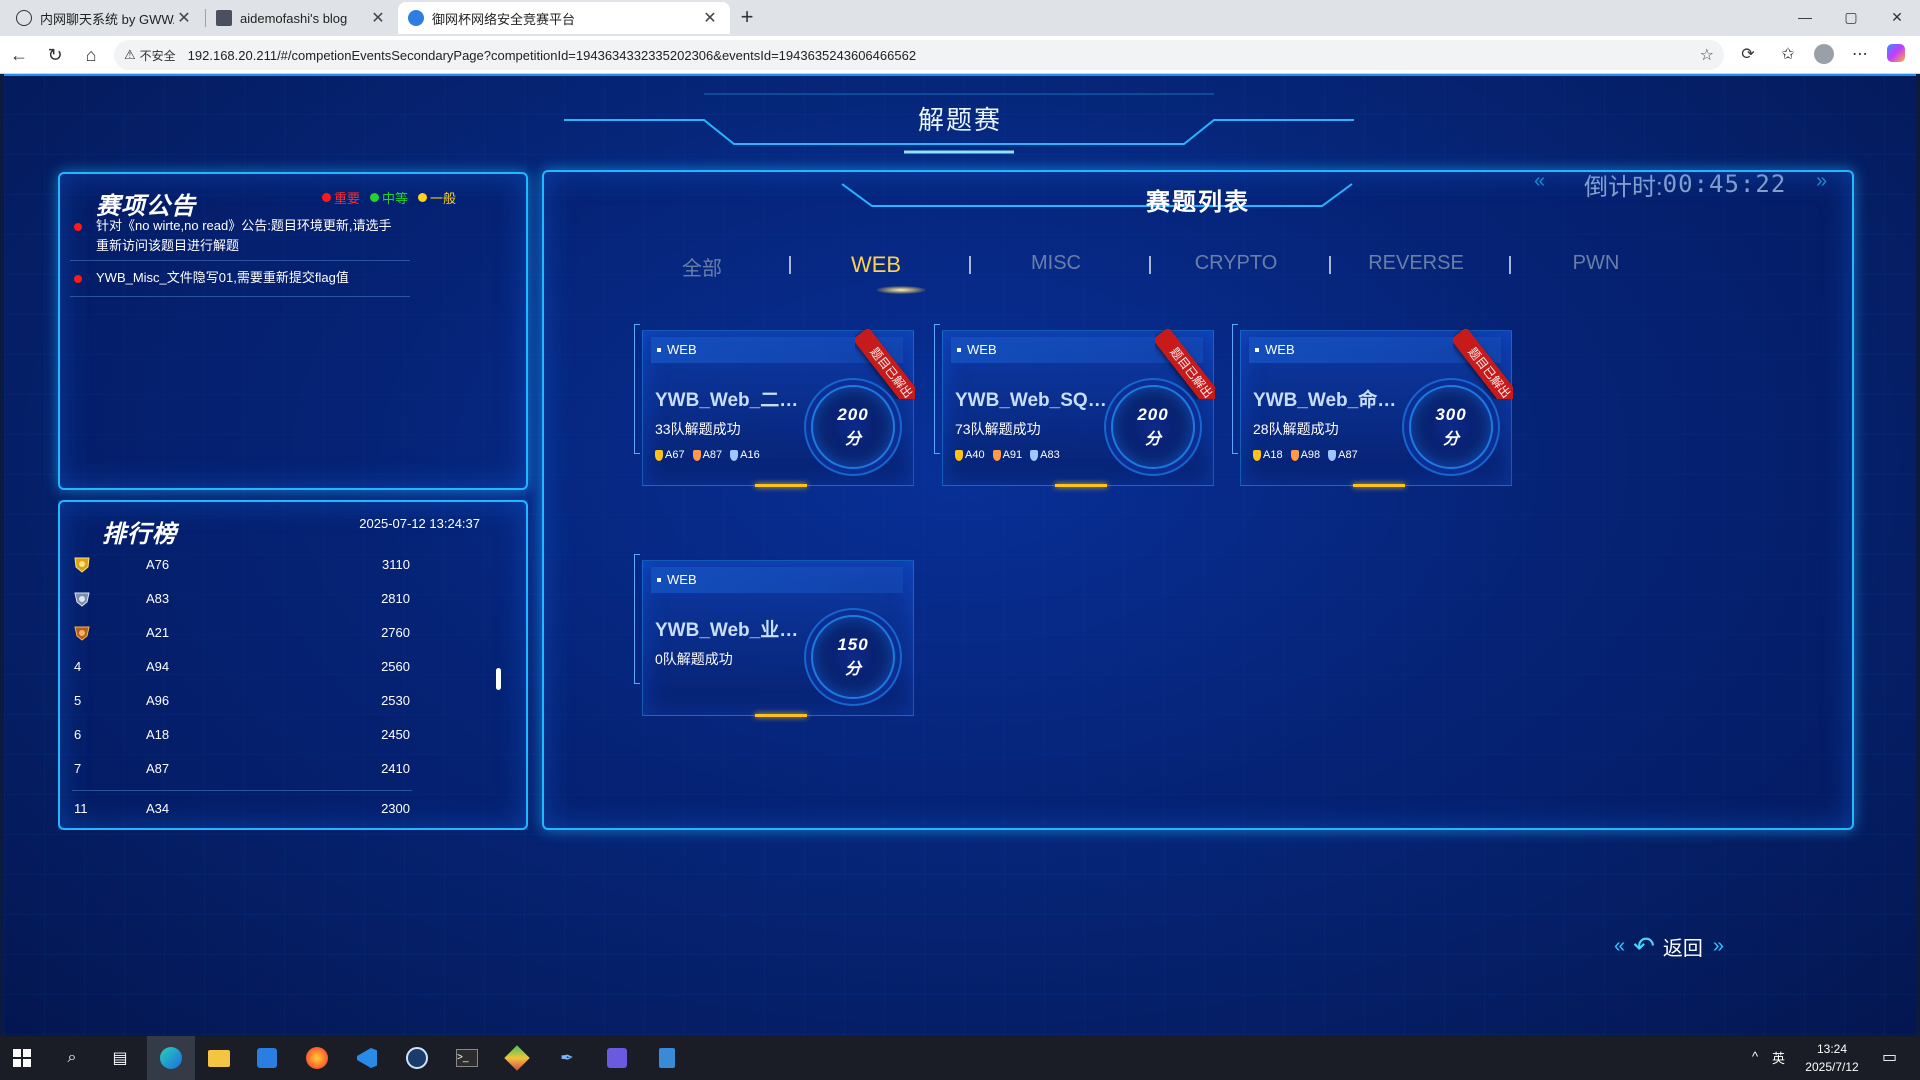  What do you see at coordinates (1416, 263) in the screenshot?
I see `tab-reverse: REVERSE` at bounding box center [1416, 263].